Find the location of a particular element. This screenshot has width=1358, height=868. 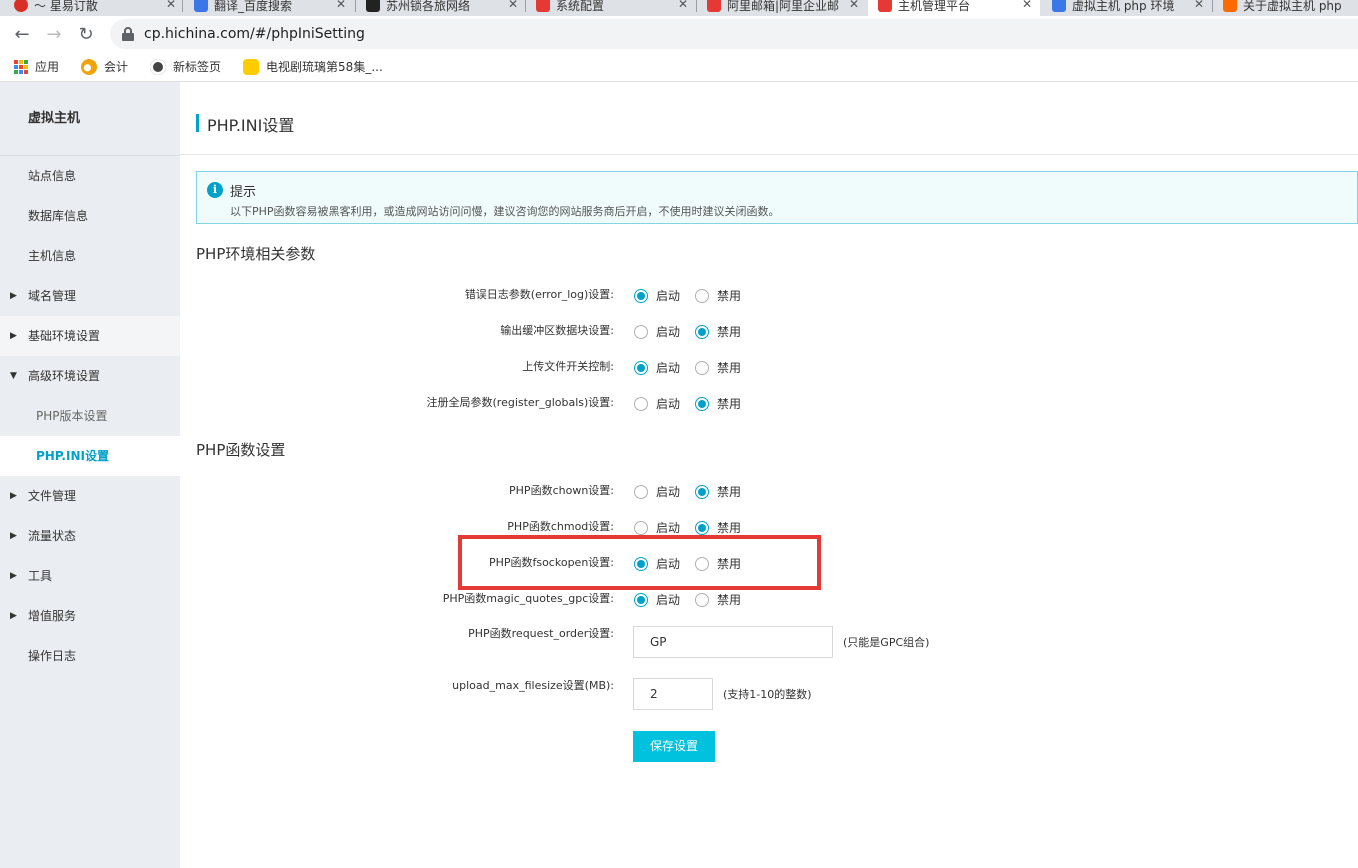

caret-right-icon: ▶ is located at coordinates (13, 296).